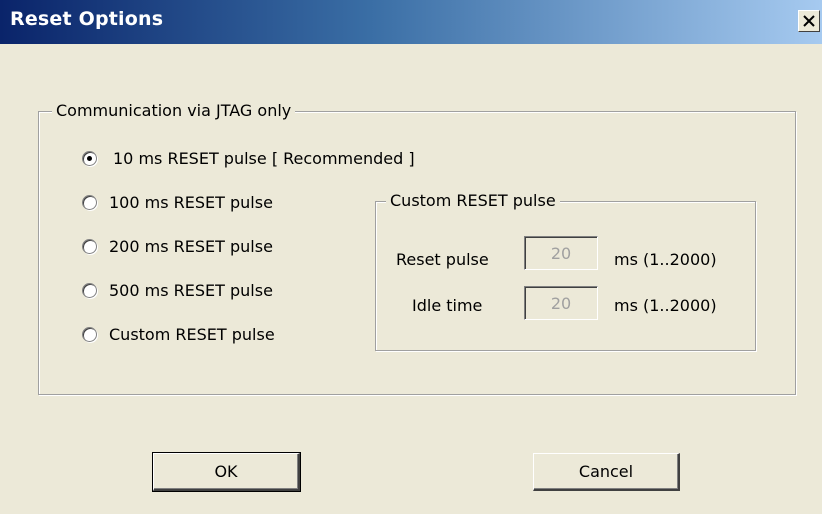 This screenshot has width=822, height=514. Describe the element at coordinates (447, 305) in the screenshot. I see `idle-time-label: Idle time` at that location.